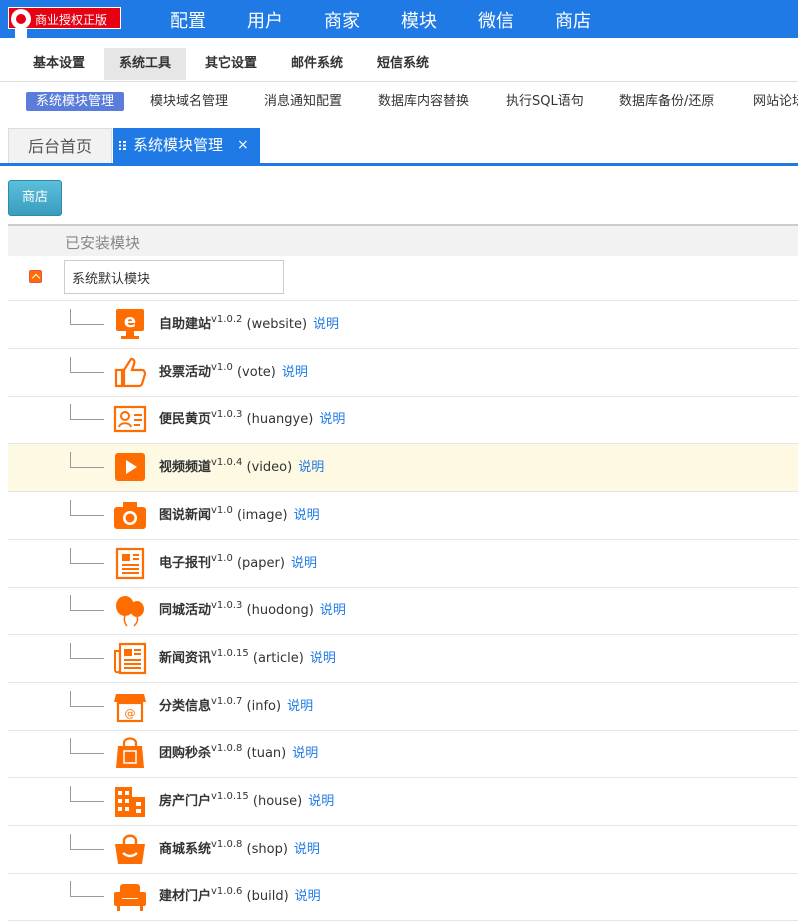  What do you see at coordinates (231, 64) in the screenshot?
I see `subnav-other-settings: 其它设置` at bounding box center [231, 64].